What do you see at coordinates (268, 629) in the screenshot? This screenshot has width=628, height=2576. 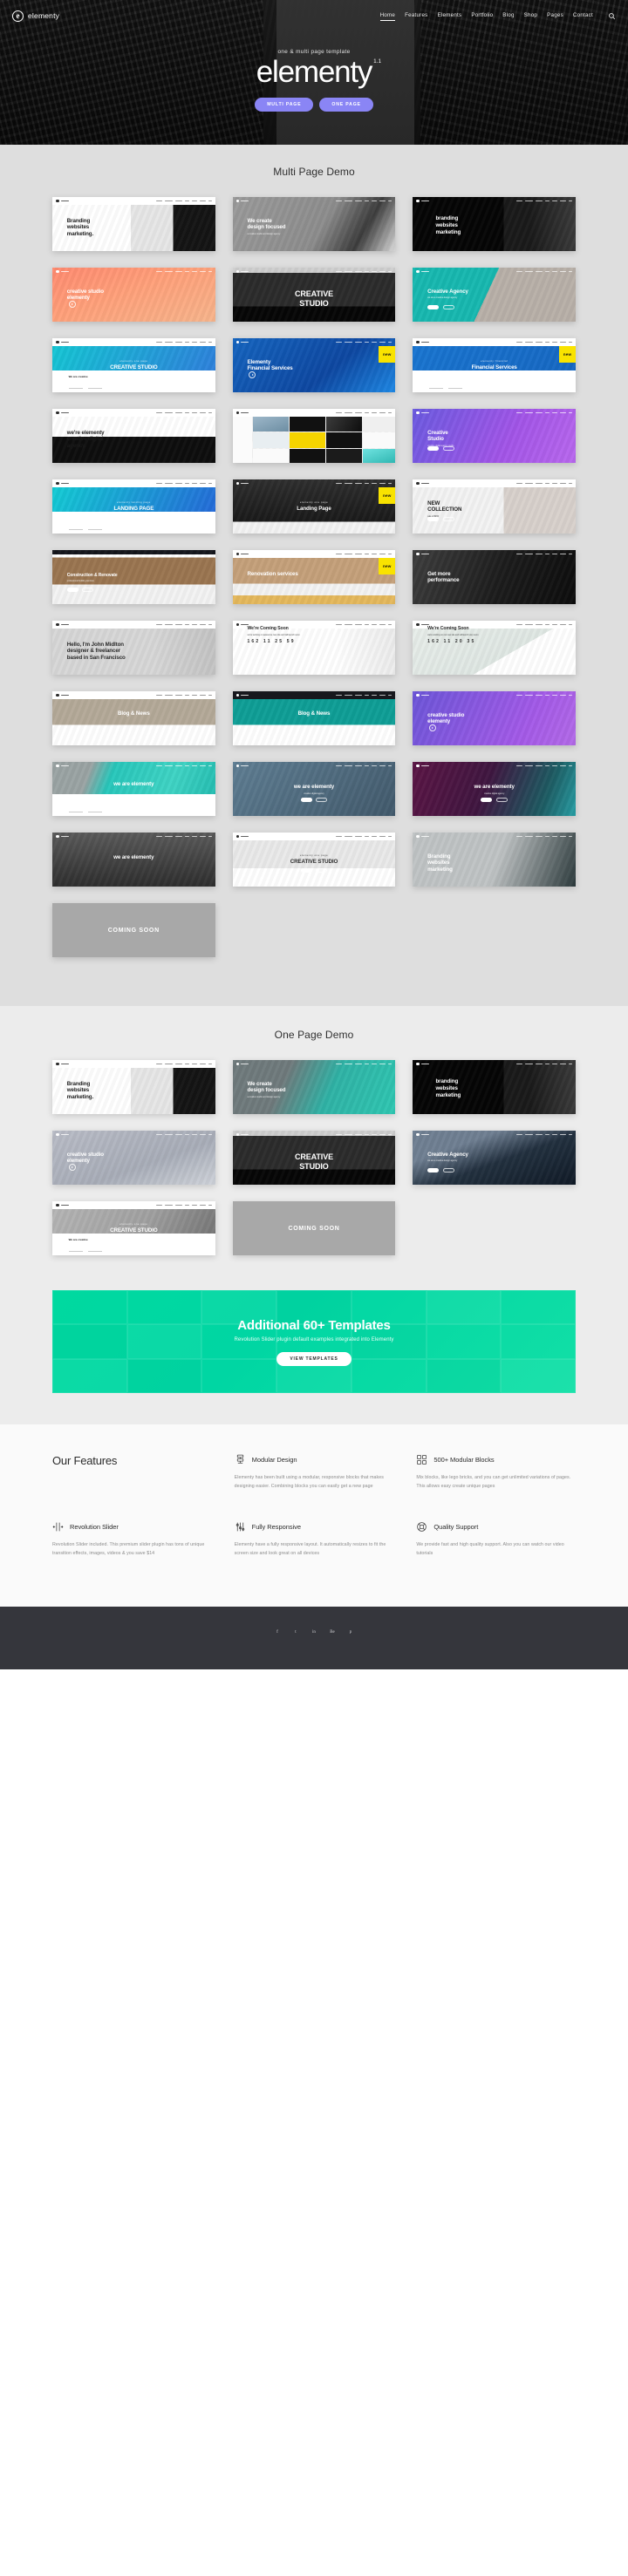 I see `thumbnail-heading-line: We're Coming Soon` at bounding box center [268, 629].